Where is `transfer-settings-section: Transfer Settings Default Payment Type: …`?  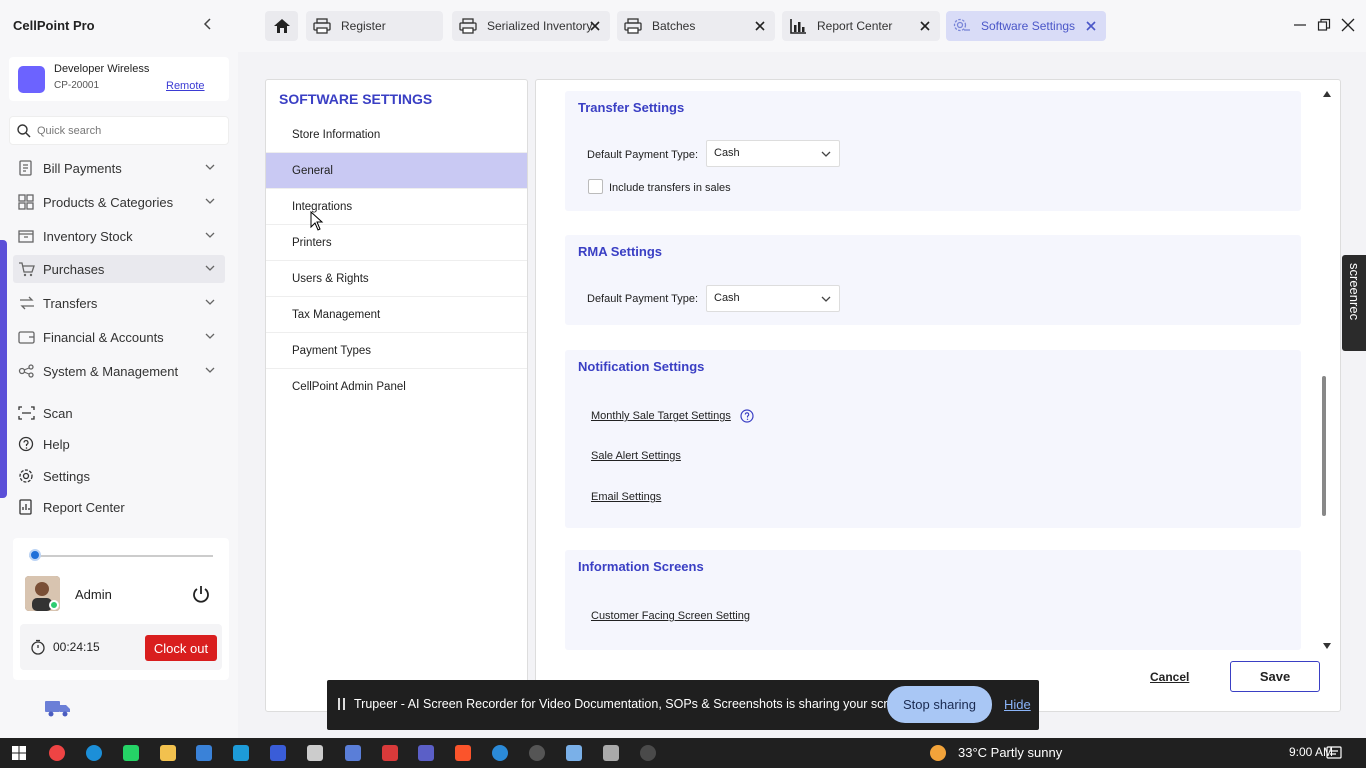
transfer-settings-section: Transfer Settings Default Payment Type: … is located at coordinates (933, 151).